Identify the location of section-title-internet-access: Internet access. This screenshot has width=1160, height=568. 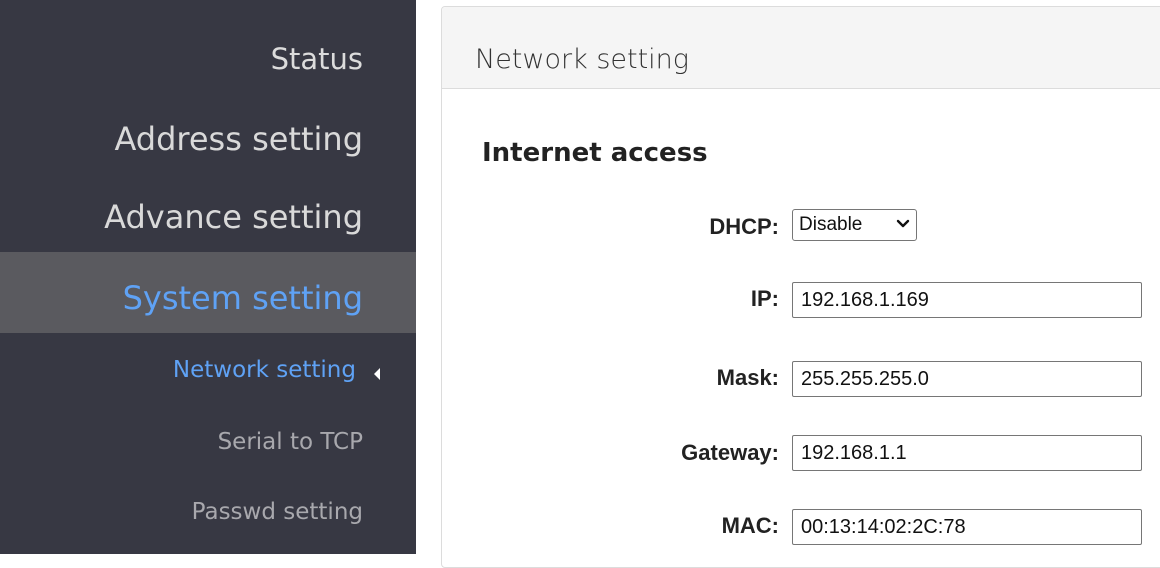
(595, 153).